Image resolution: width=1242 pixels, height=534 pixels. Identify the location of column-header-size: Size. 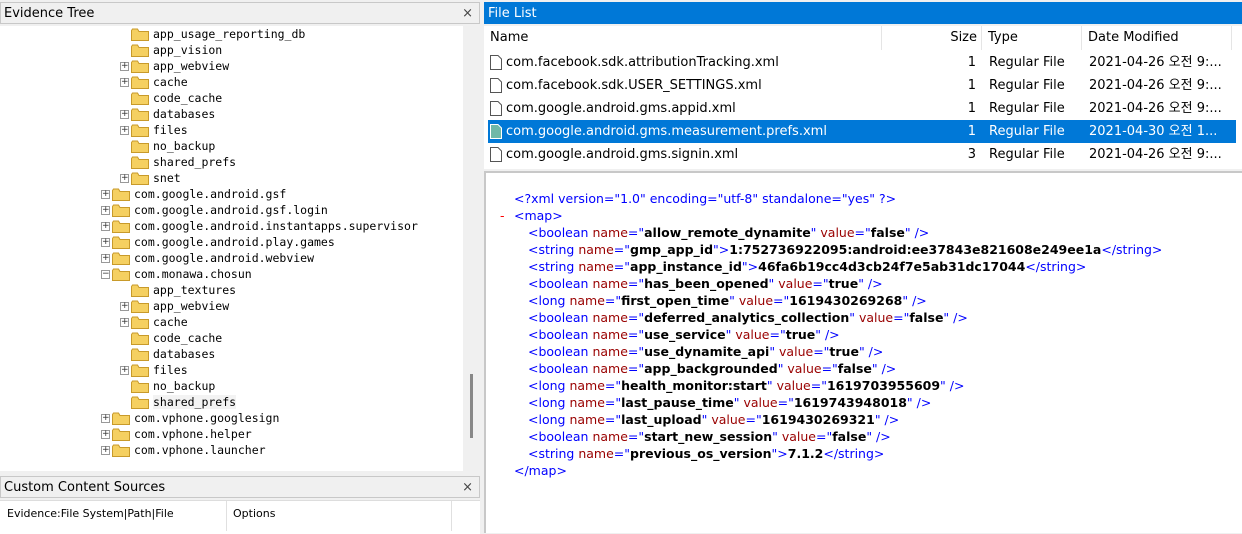
(932, 38).